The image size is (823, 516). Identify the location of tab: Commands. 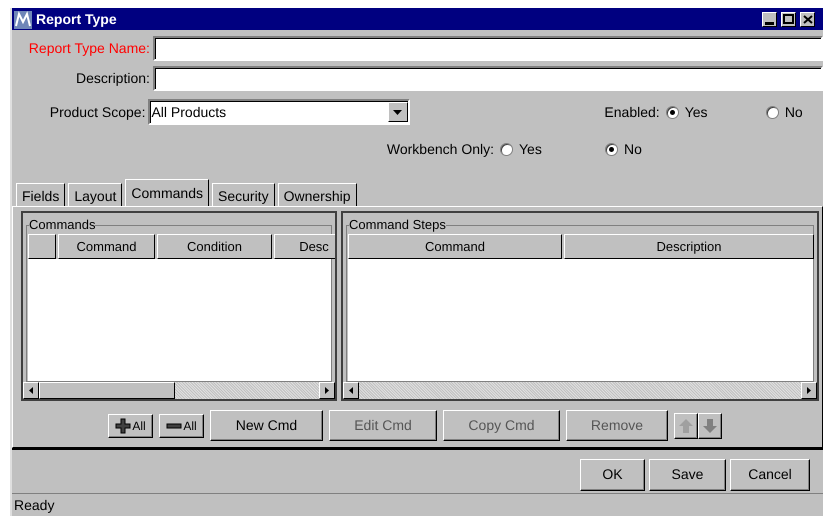
(167, 192).